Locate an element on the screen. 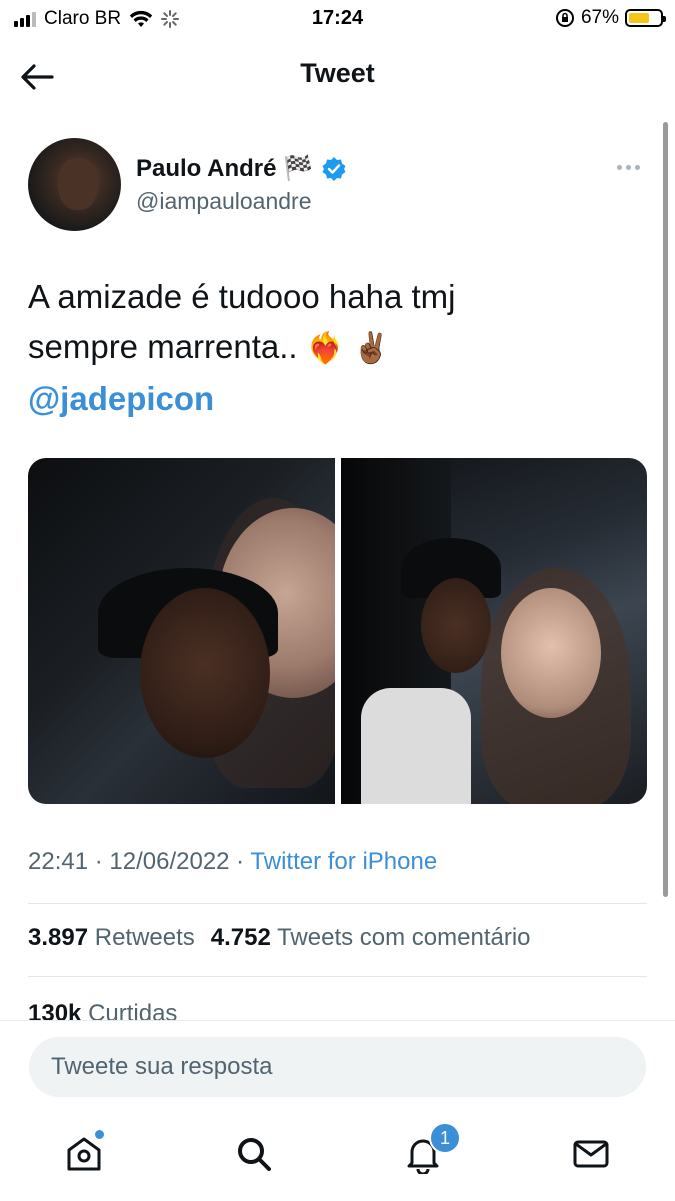 This screenshot has width=675, height=1201. tab-messages is located at coordinates (591, 1154).